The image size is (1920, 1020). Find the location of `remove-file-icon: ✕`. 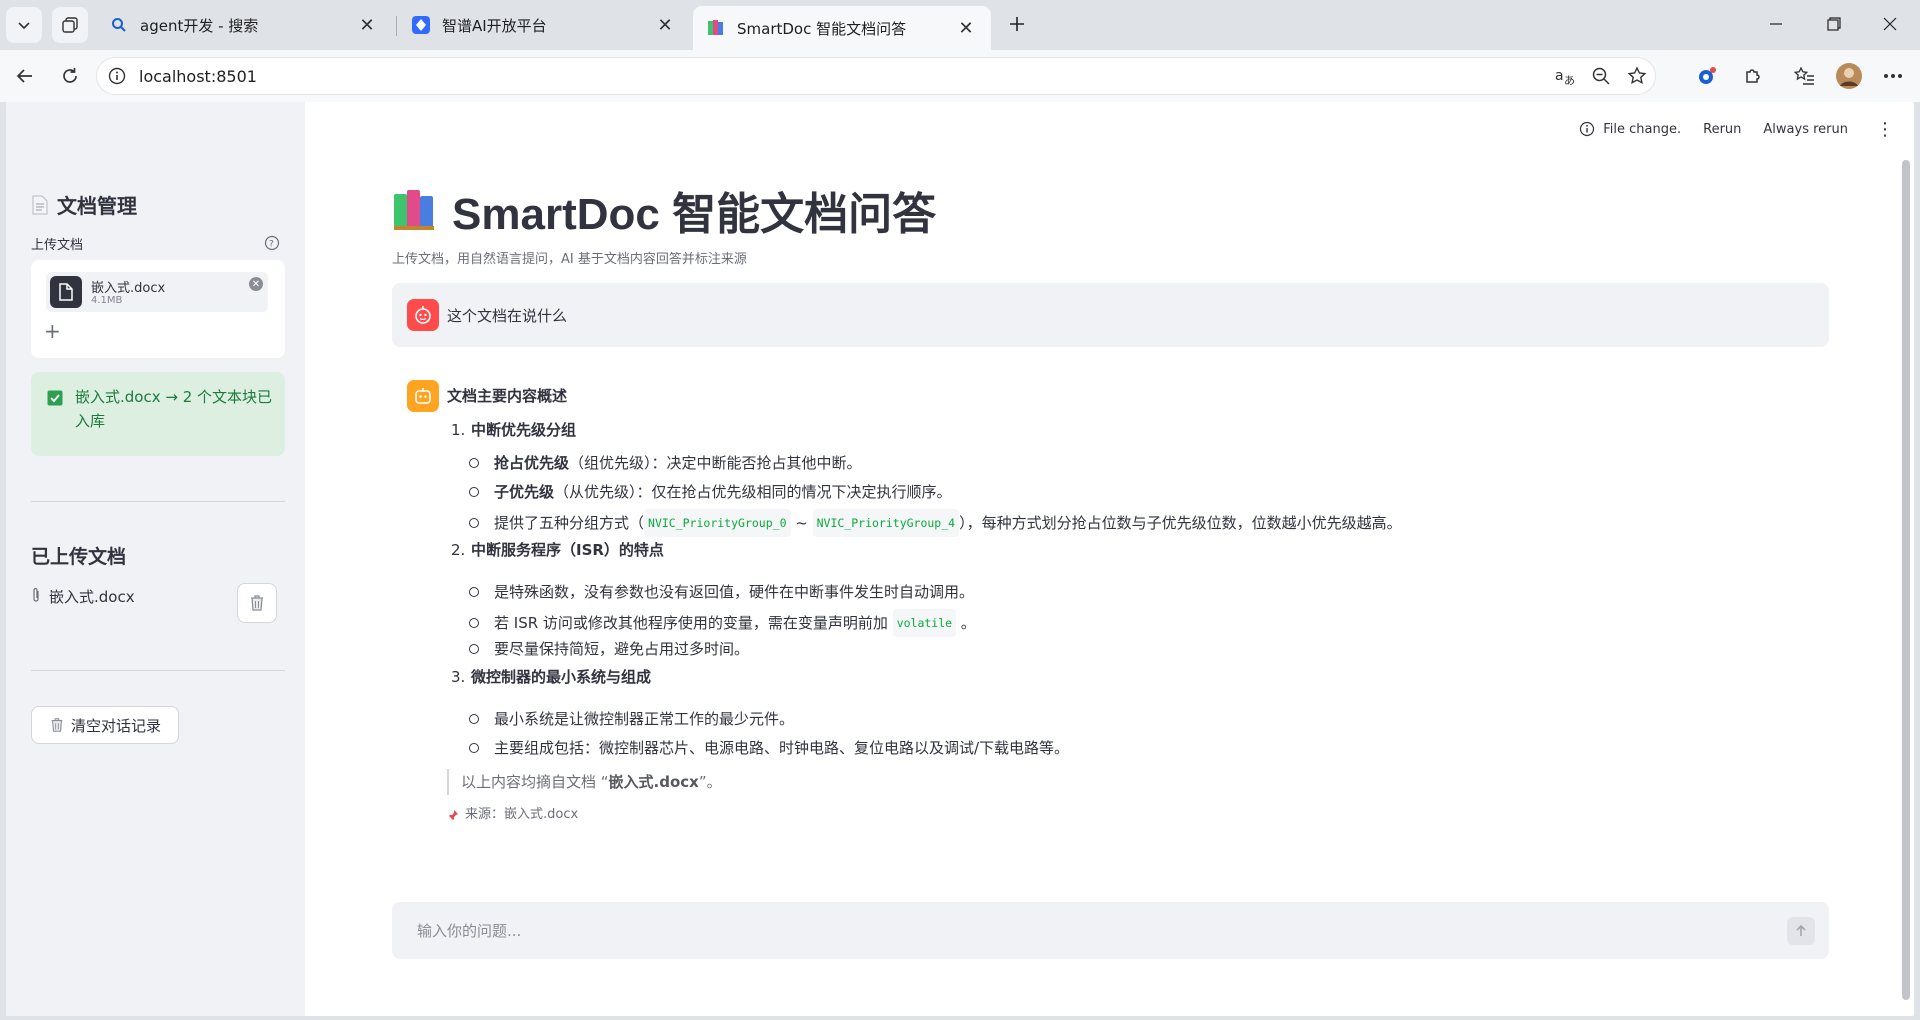

remove-file-icon: ✕ is located at coordinates (256, 284).